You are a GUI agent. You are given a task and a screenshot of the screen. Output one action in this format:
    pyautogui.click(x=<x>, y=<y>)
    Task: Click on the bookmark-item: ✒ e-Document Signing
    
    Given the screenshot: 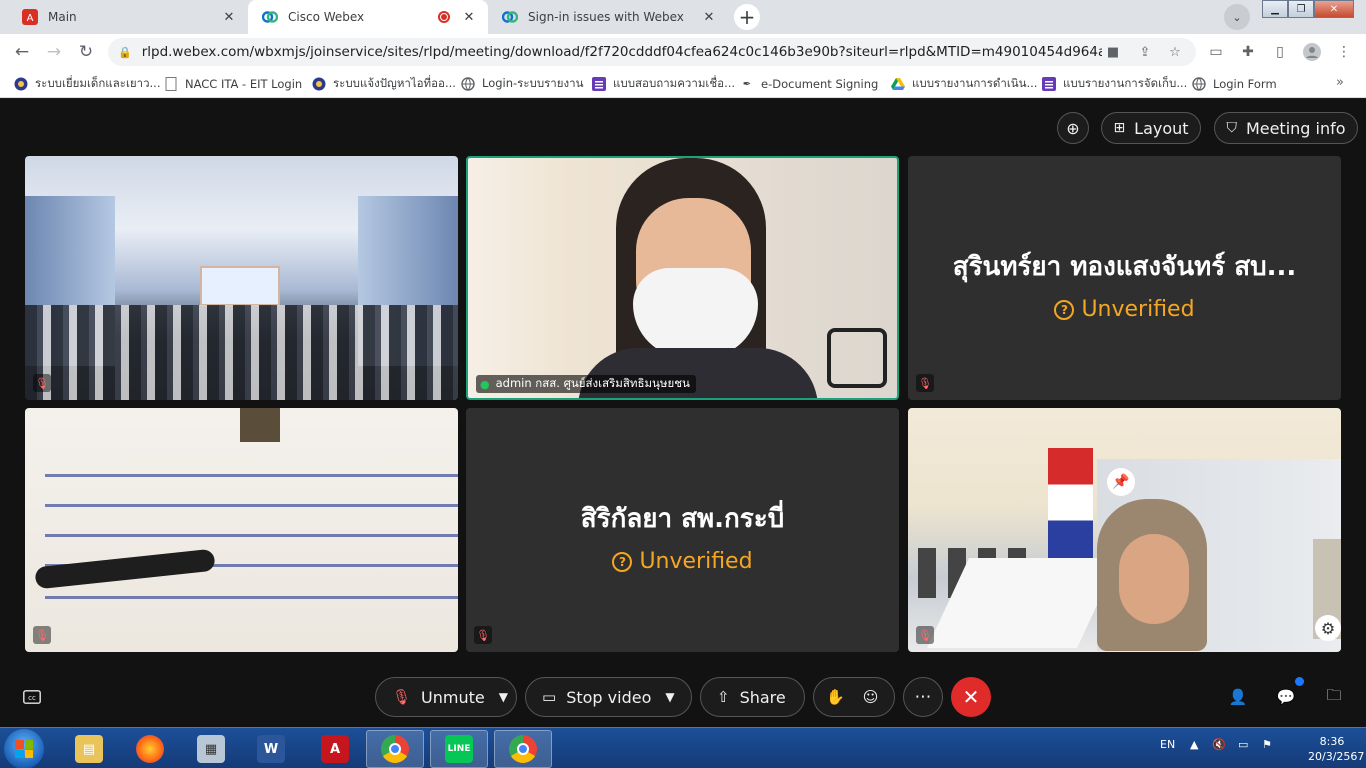 What is the action you would take?
    pyautogui.click(x=809, y=84)
    